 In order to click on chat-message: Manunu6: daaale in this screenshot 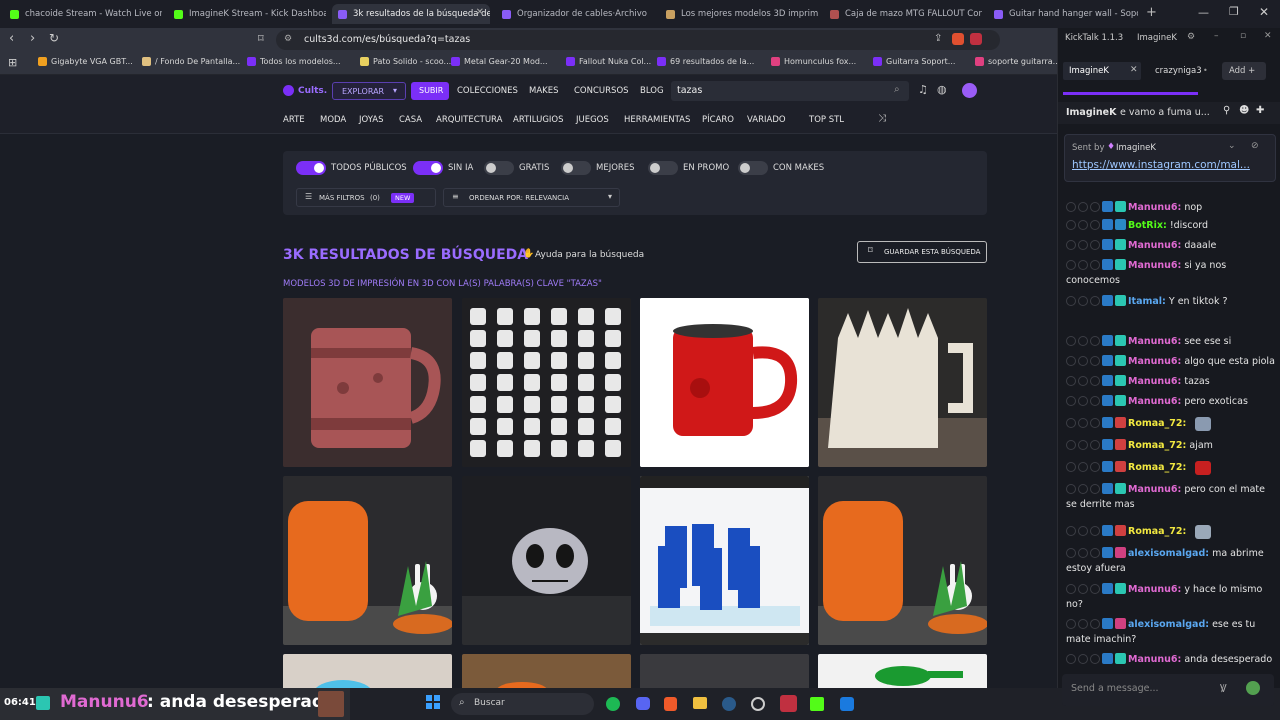, I will do `click(1171, 245)`.